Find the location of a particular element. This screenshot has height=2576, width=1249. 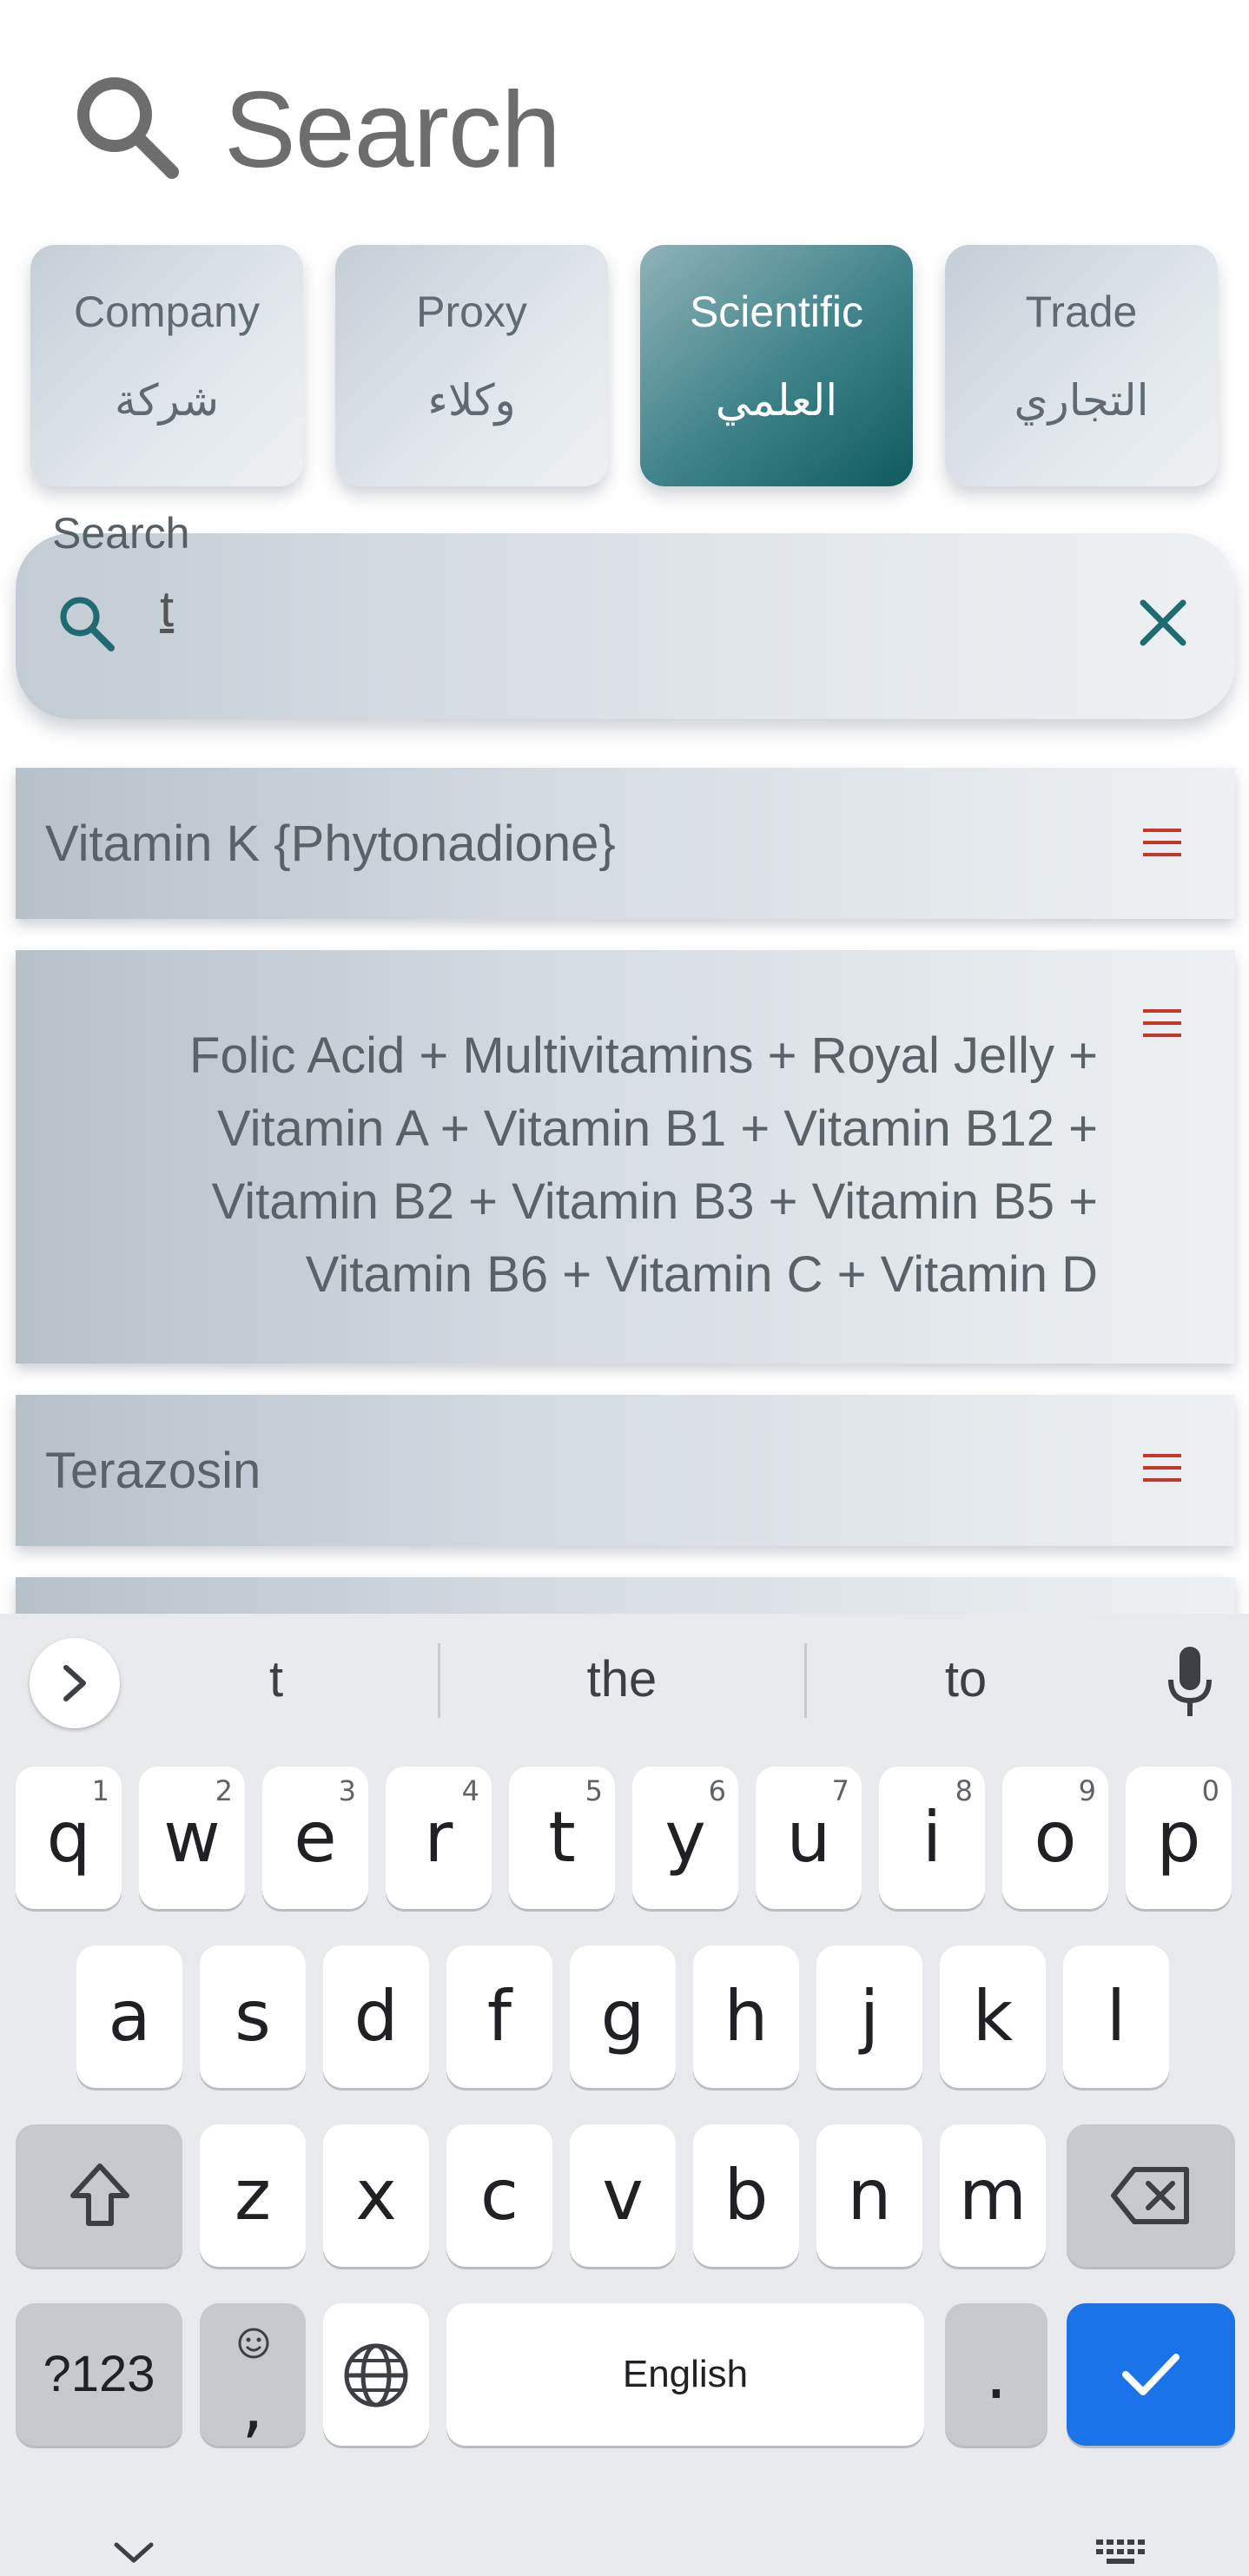

key-hint: 4 is located at coordinates (470, 1791).